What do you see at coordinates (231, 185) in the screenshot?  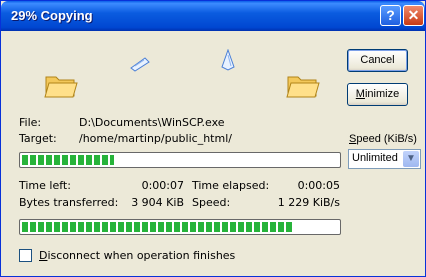 I see `time-elapsed-label: Time elapsed:` at bounding box center [231, 185].